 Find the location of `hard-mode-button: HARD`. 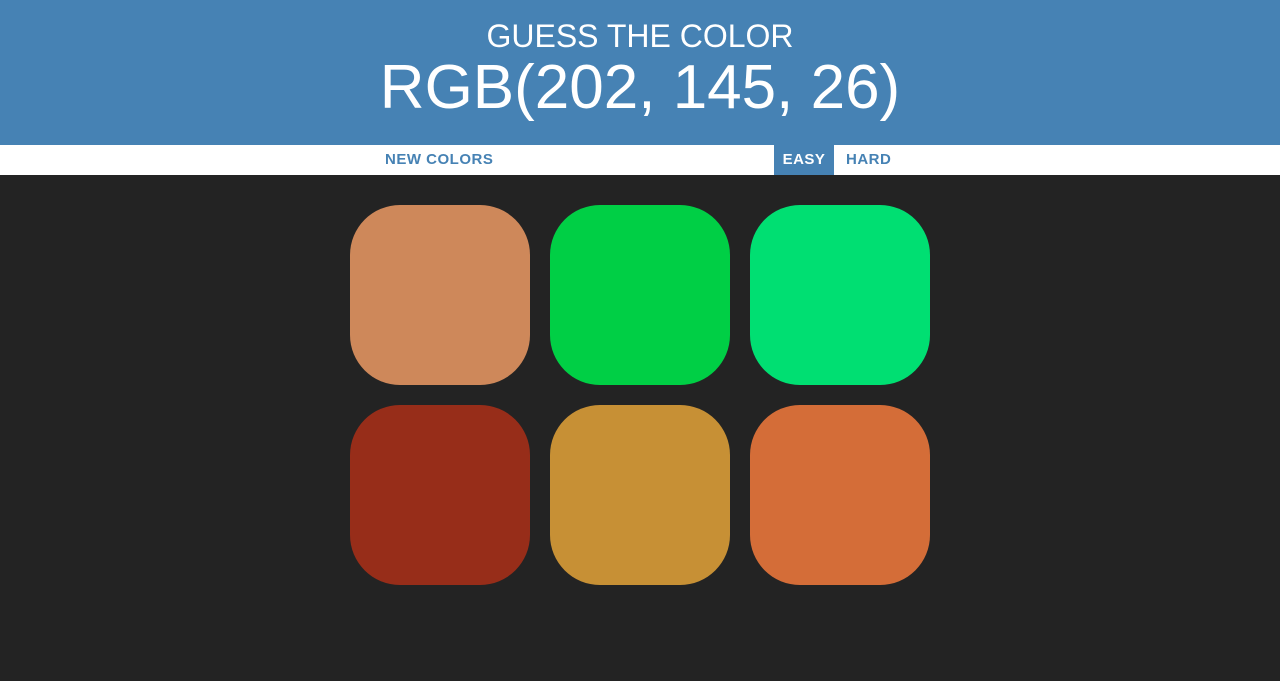

hard-mode-button: HARD is located at coordinates (868, 160).